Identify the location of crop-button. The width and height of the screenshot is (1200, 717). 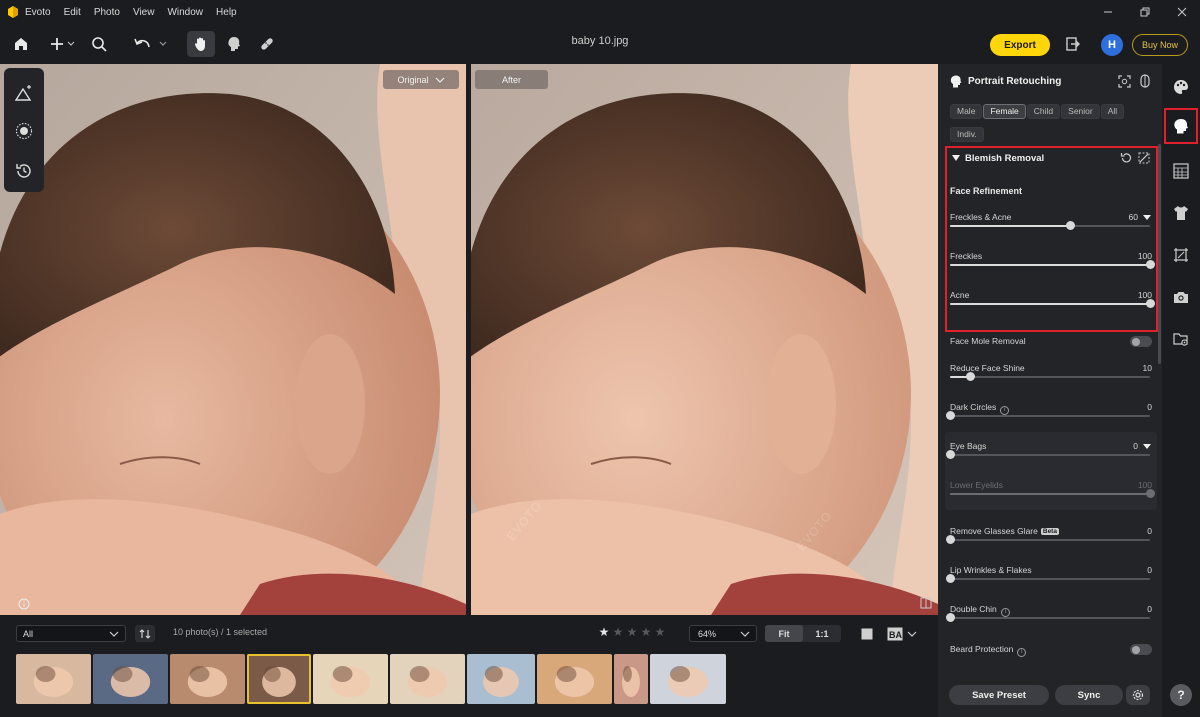
(1181, 255).